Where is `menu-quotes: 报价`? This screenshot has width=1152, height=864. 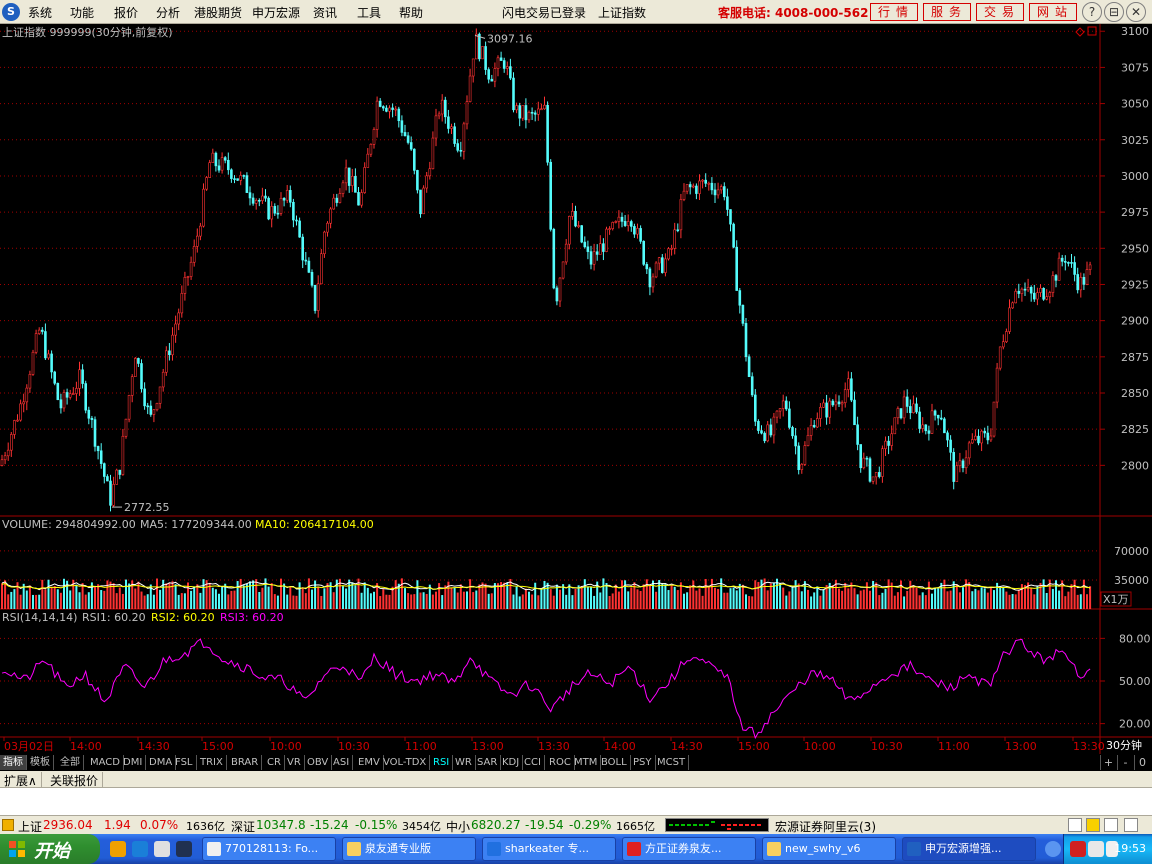
menu-quotes: 报价 is located at coordinates (126, 12).